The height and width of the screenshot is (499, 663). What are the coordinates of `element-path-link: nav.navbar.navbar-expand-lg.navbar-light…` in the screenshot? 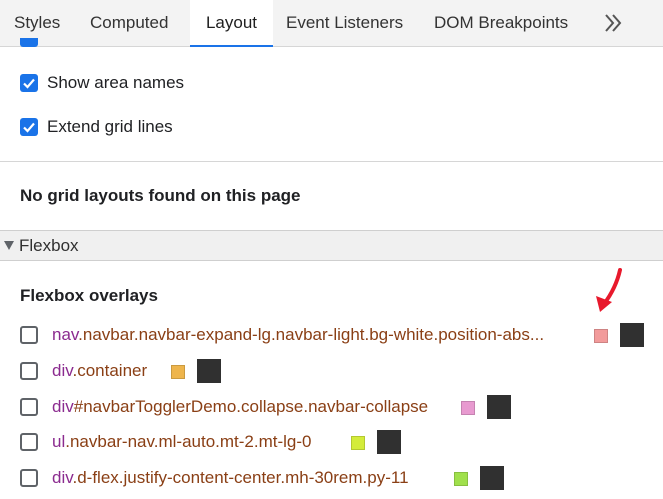 It's located at (298, 335).